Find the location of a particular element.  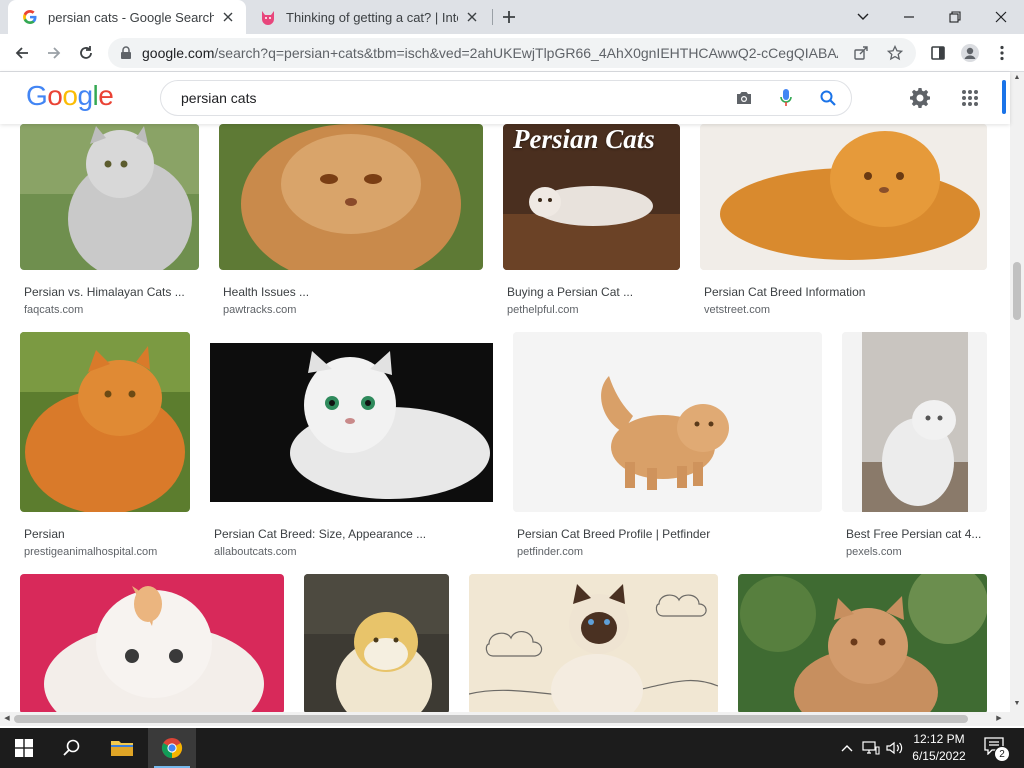

network-icon is located at coordinates (871, 748).